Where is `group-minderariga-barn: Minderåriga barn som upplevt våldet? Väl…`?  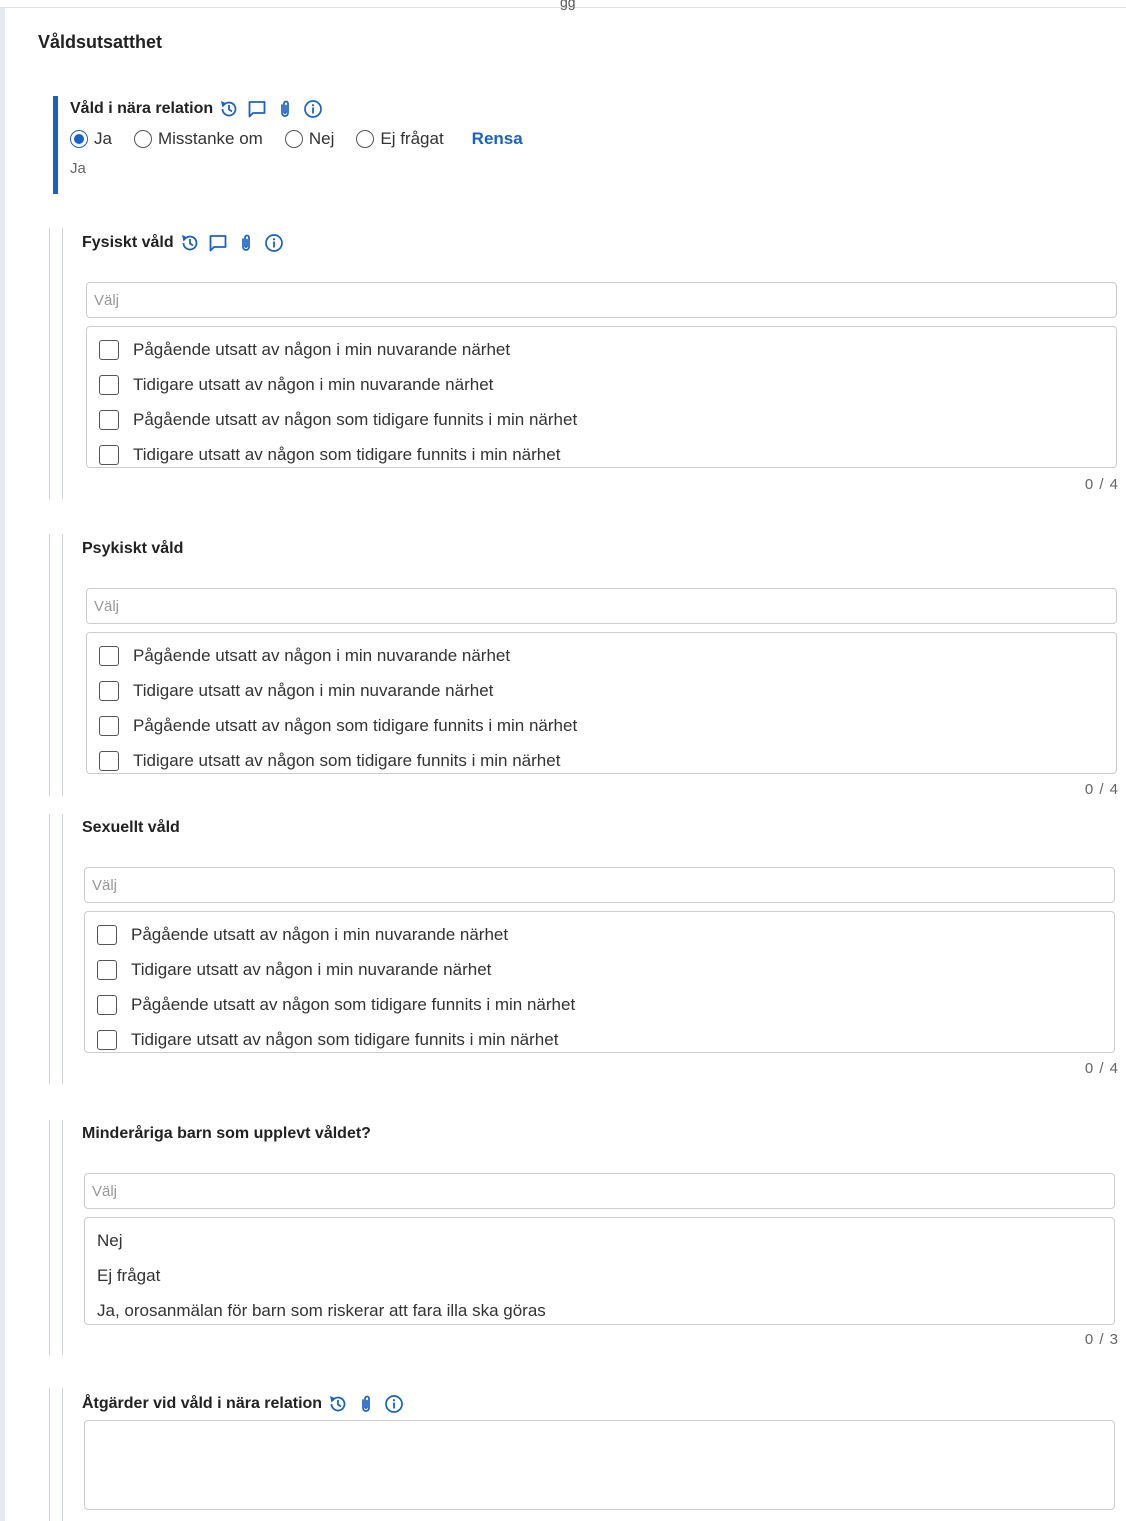
group-minderariga-barn: Minderåriga barn som upplevt våldet? Väl… is located at coordinates (586, 1237).